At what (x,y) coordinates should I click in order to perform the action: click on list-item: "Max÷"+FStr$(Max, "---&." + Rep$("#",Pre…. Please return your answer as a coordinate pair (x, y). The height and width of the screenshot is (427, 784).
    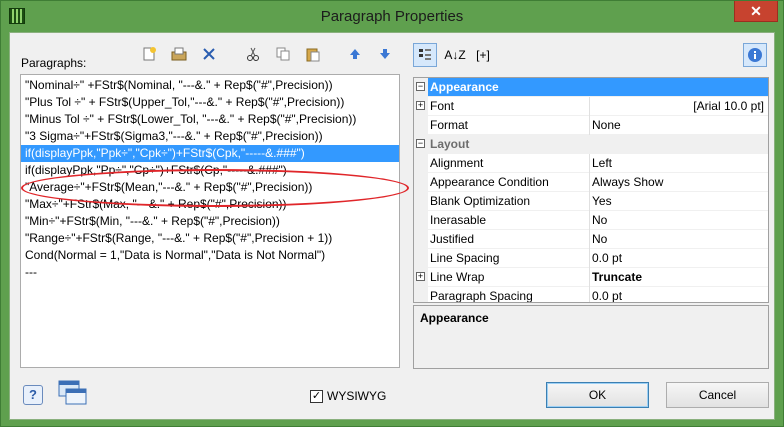
    Looking at the image, I should click on (210, 204).